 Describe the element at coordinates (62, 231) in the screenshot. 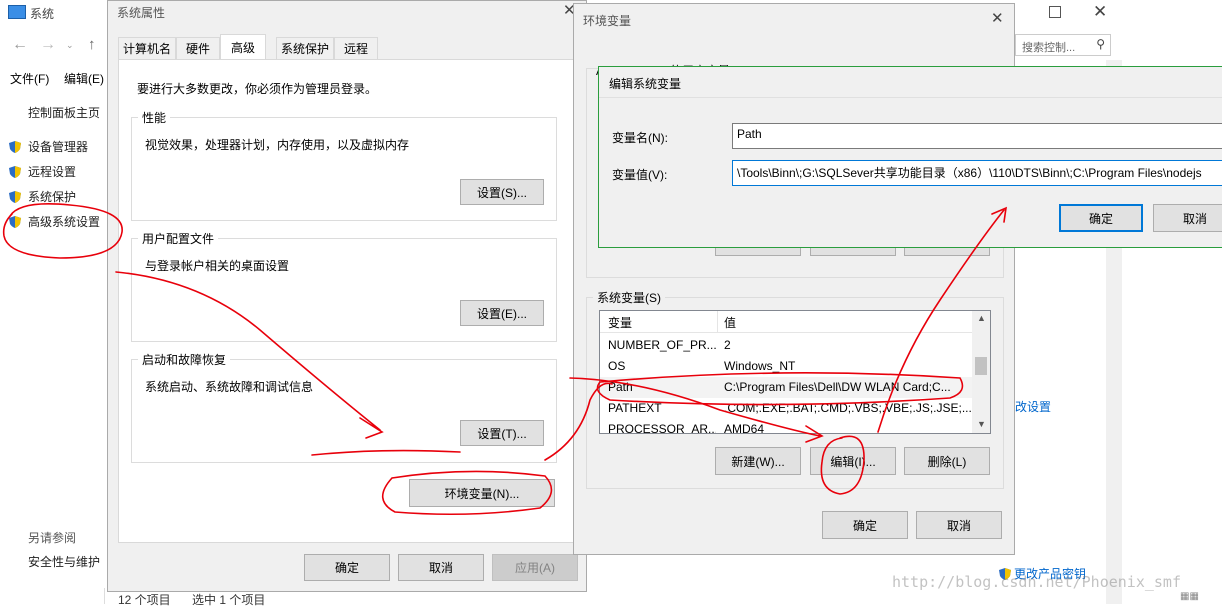

I see `annotation-circle-advanced-settings` at that location.